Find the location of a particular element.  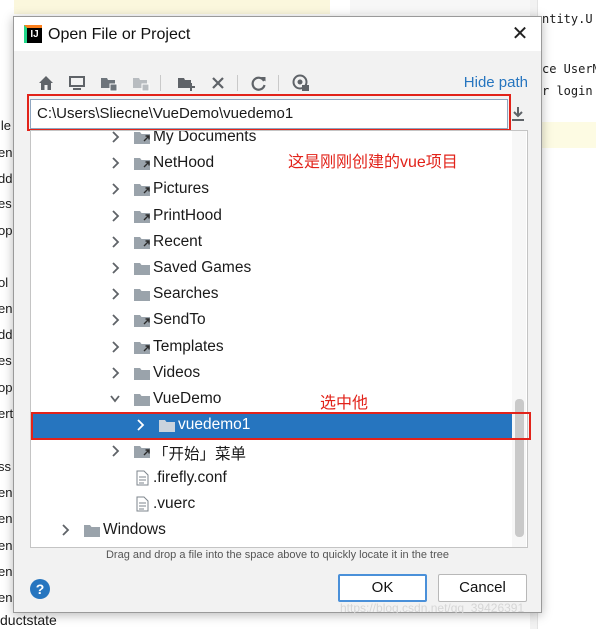

tree-item-label: My Documents is located at coordinates (205, 137).